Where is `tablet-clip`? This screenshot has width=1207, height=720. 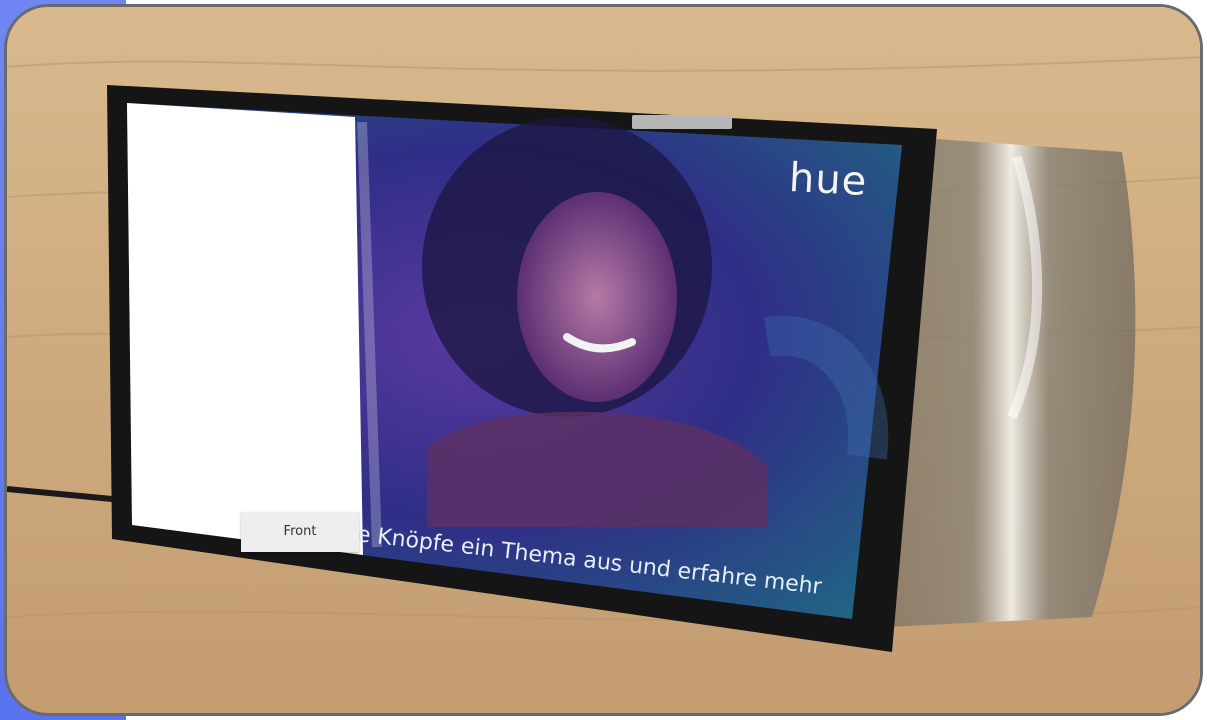
tablet-clip is located at coordinates (682, 122).